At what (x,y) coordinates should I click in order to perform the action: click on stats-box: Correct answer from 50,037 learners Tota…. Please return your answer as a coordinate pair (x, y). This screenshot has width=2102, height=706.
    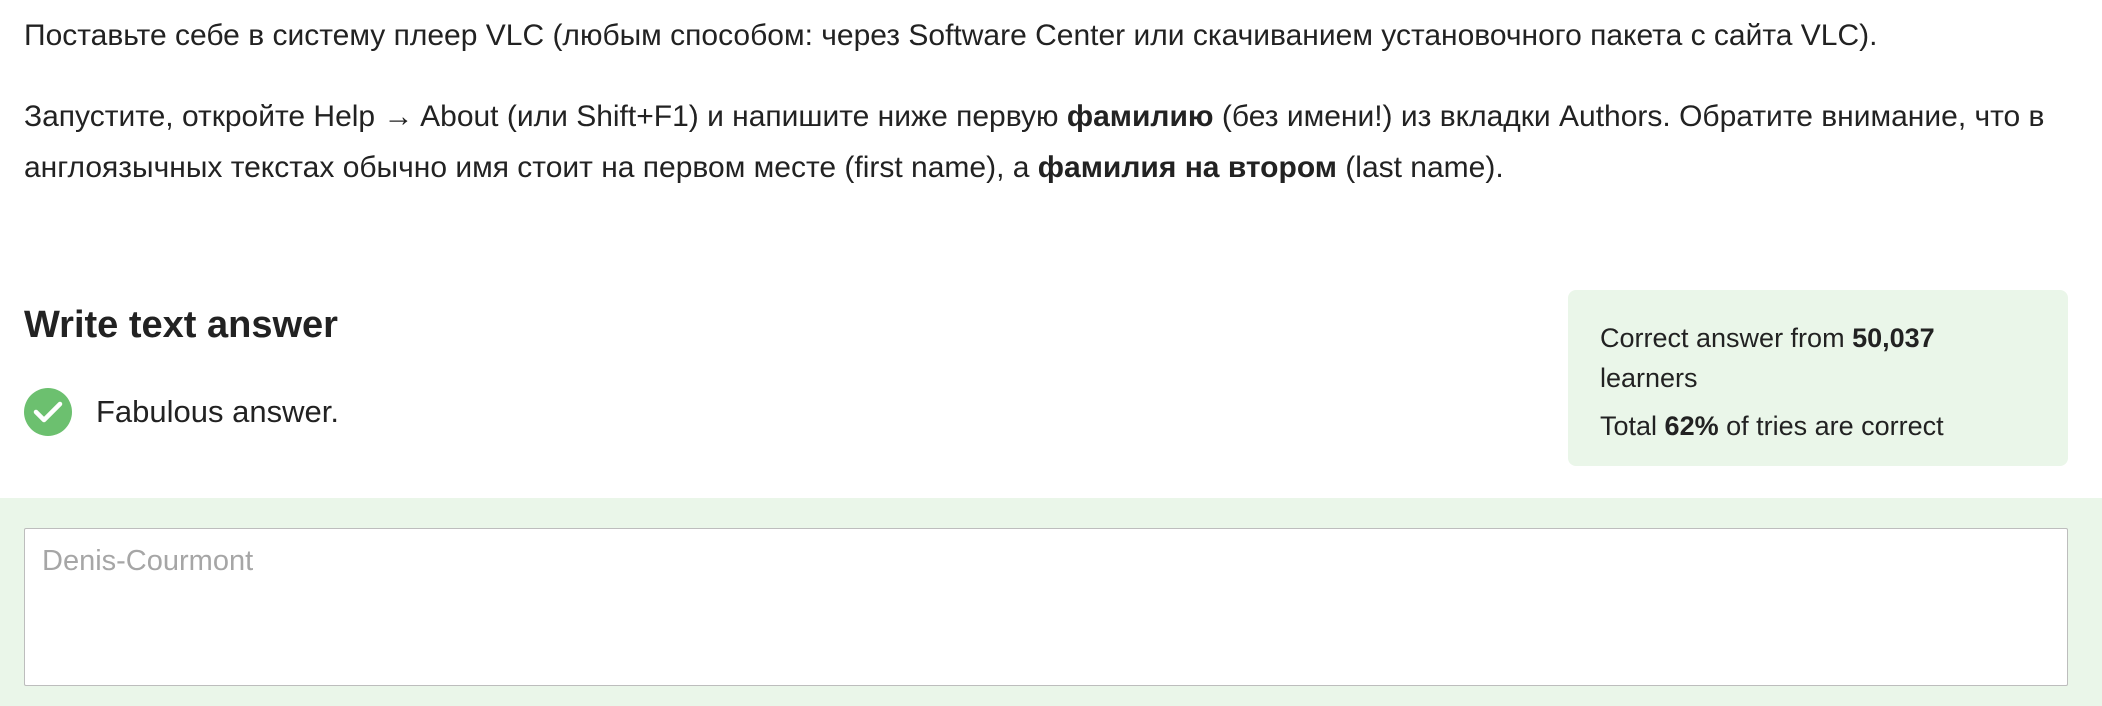
    Looking at the image, I should click on (1818, 378).